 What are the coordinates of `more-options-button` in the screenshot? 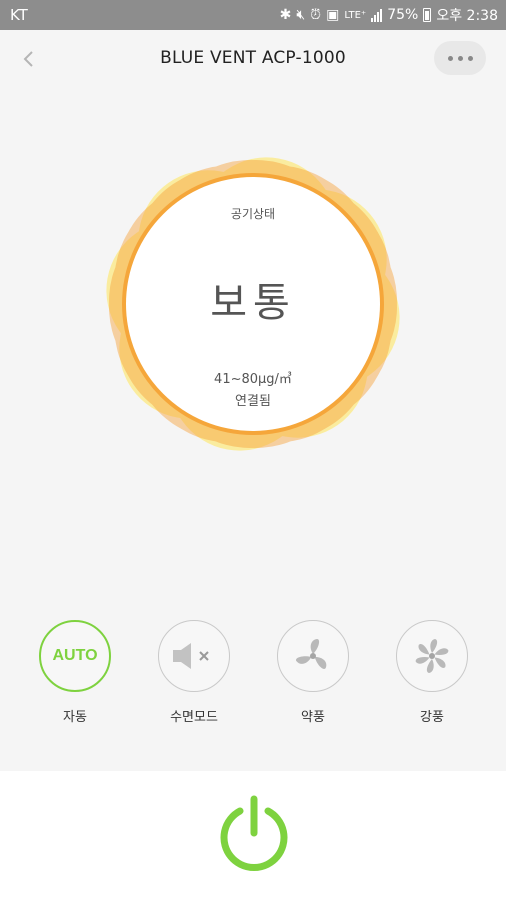 It's located at (460, 58).